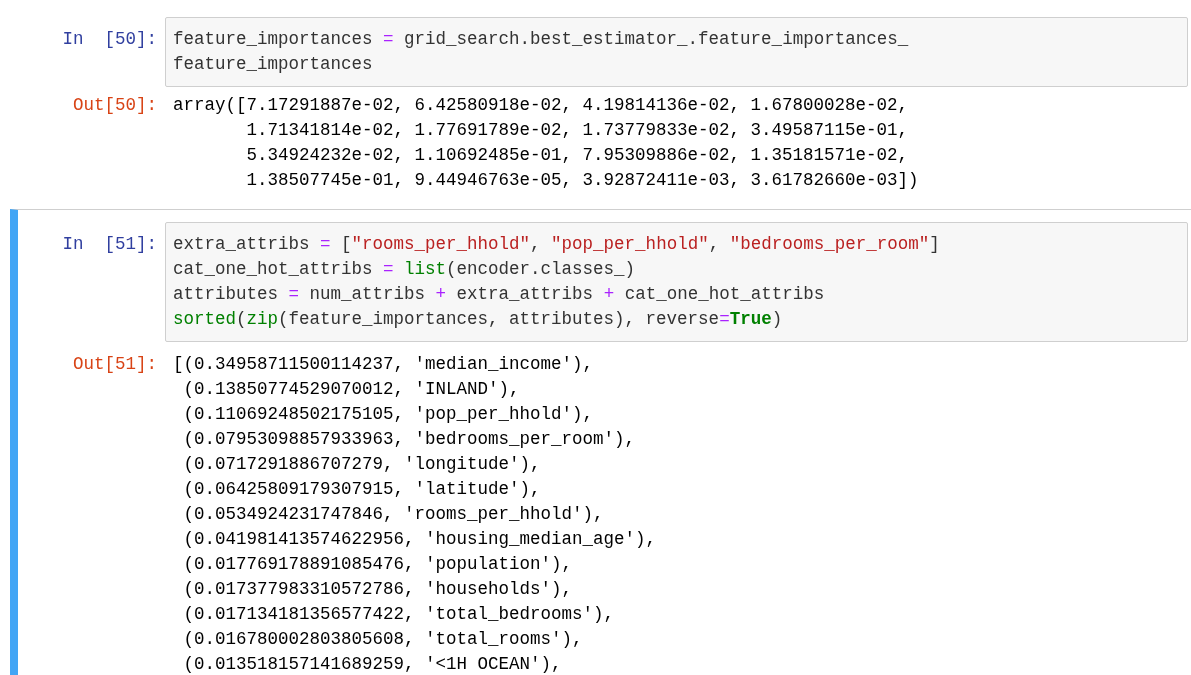 The image size is (1191, 675). What do you see at coordinates (115, 105) in the screenshot?
I see `output-prompt: Out[50]:` at bounding box center [115, 105].